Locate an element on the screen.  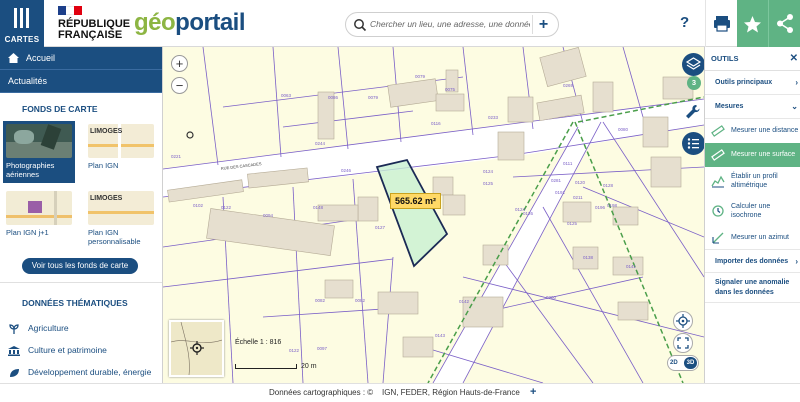
group-label: Outils principaux is located at coordinates (744, 82).